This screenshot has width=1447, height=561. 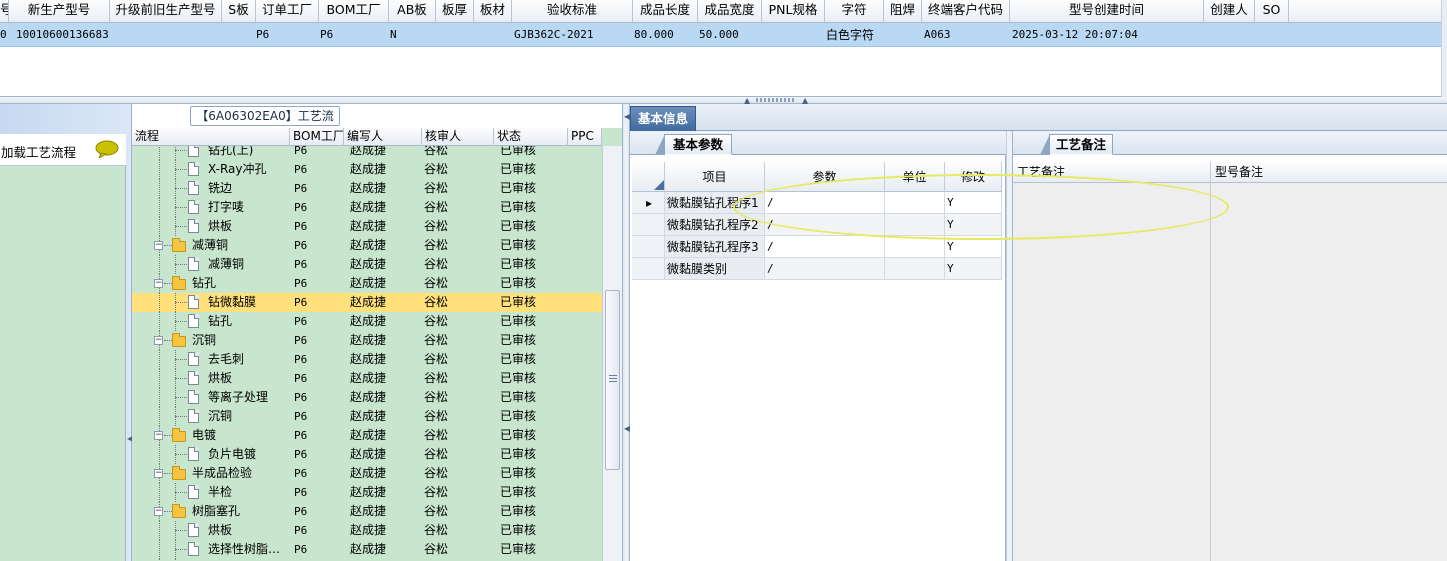 I want to click on tree-row: 铣边 P6 赵成捷 谷松 已审核, so click(x=367, y=188).